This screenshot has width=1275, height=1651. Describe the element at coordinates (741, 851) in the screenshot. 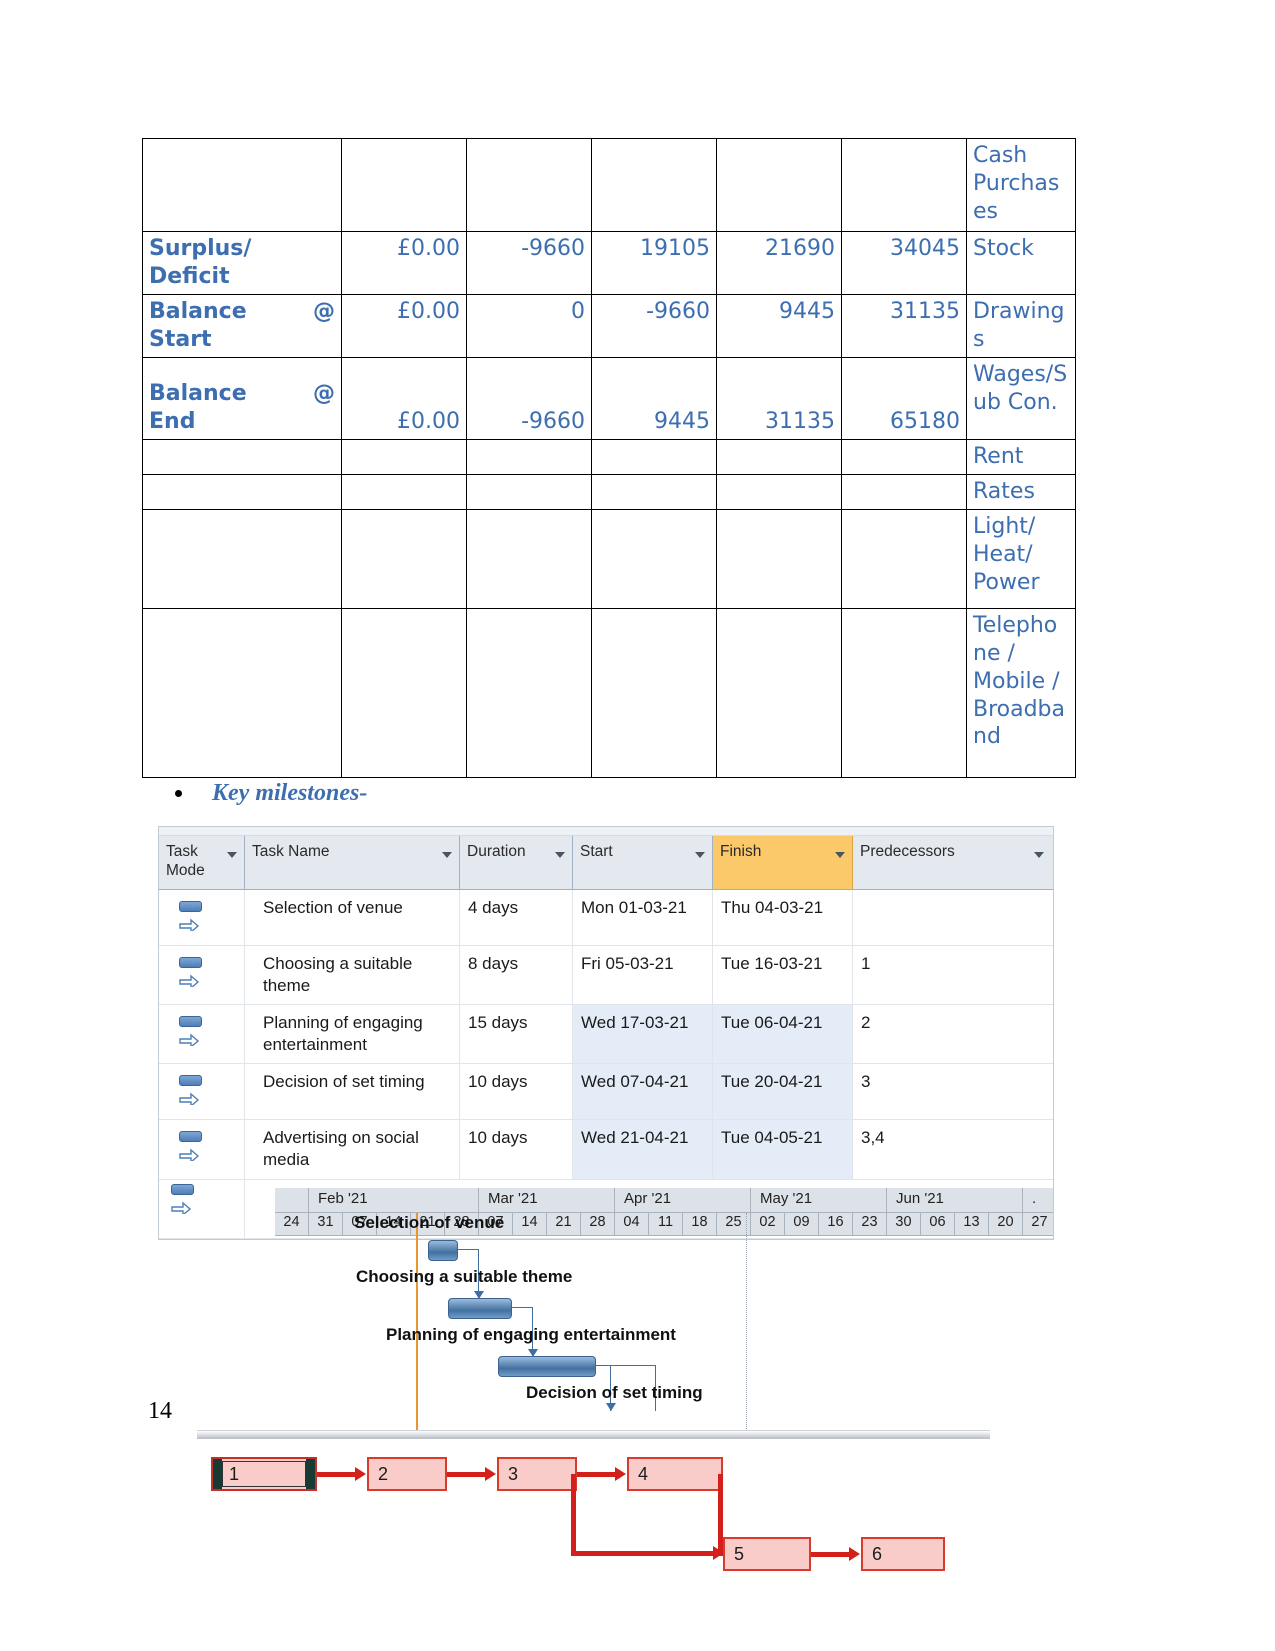

I see `column-header-label: Finish` at that location.